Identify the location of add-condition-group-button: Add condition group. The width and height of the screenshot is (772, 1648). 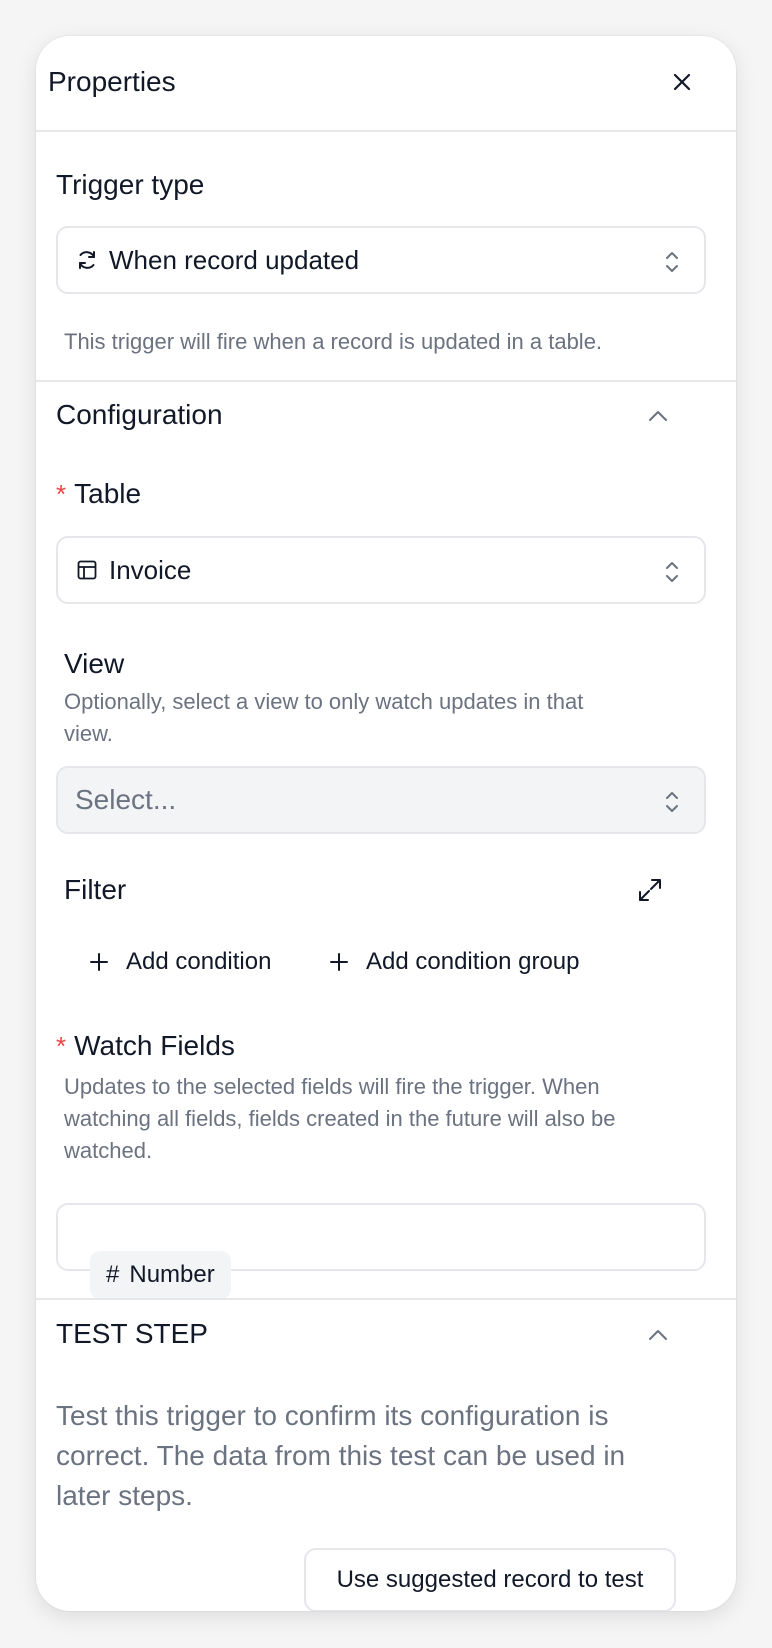
(454, 962).